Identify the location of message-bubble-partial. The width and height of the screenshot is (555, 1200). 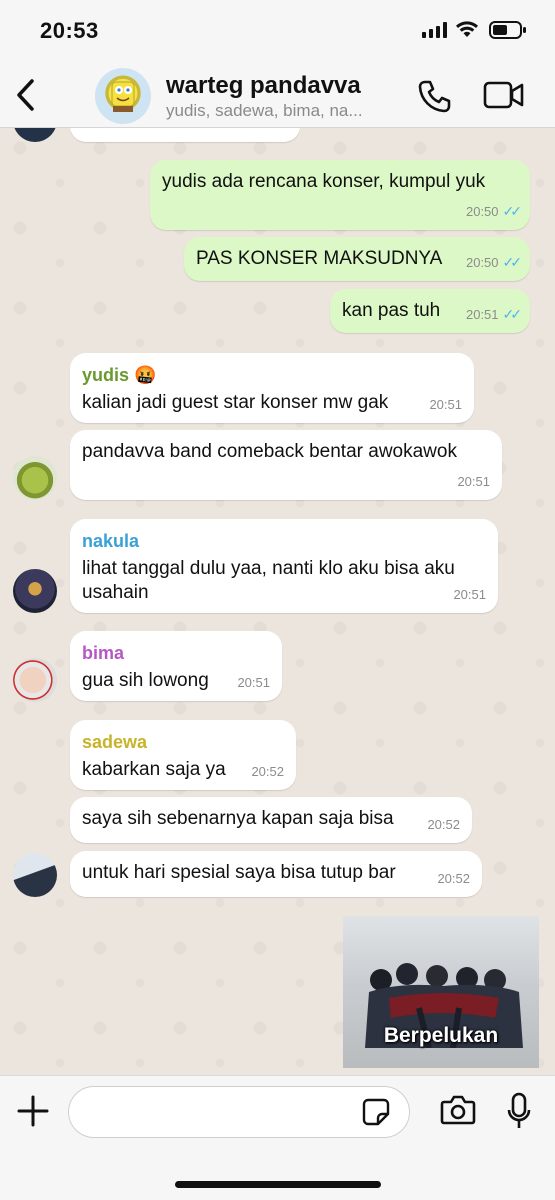
(185, 135).